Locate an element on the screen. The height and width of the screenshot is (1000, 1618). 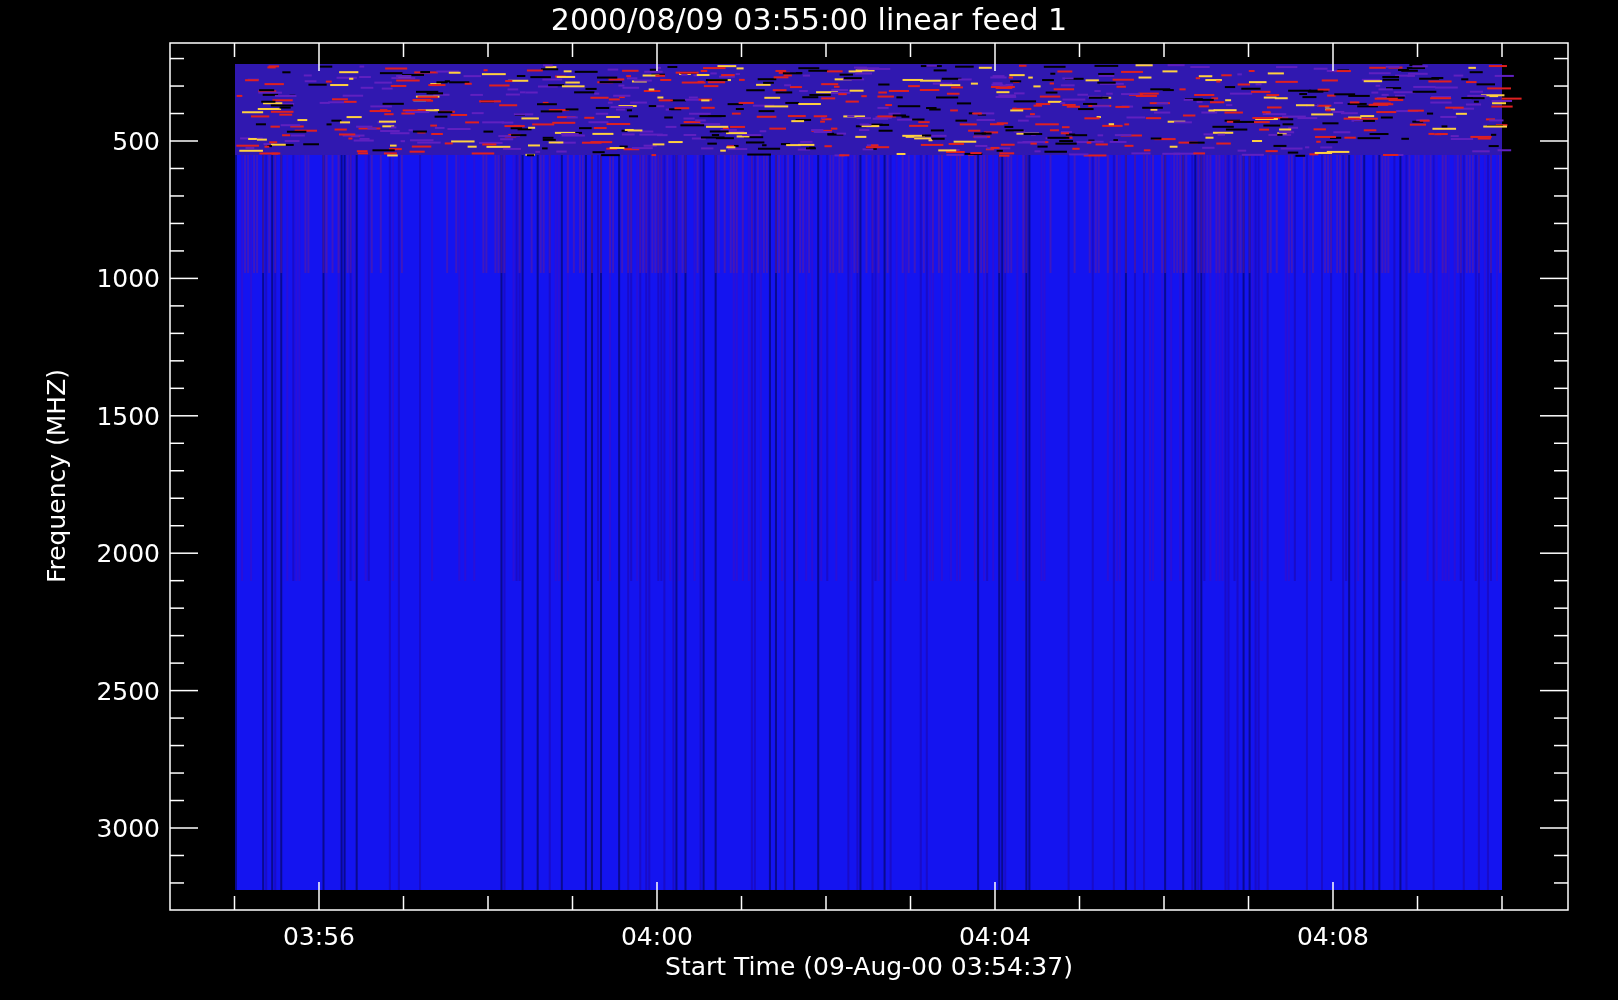
y-axis-label: Frequency (MHZ) is located at coordinates (56, 476).